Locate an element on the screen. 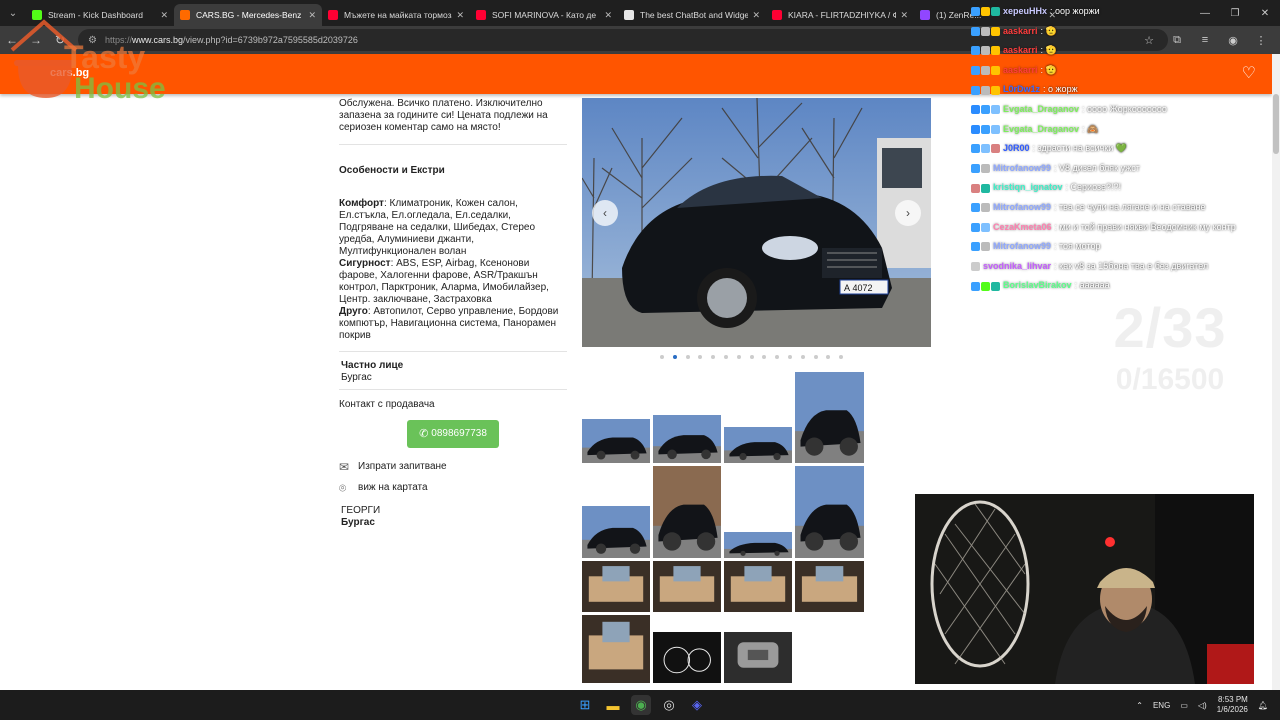  chrome-icon: ◉ is located at coordinates (641, 705).